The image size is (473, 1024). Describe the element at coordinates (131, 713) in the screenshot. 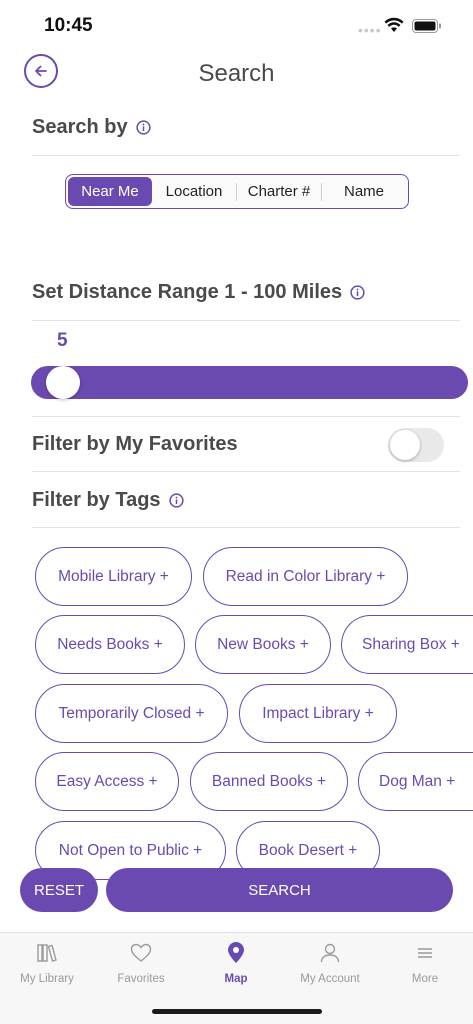

I see `tag-temporarily-closed: Temporarily Closed +` at that location.